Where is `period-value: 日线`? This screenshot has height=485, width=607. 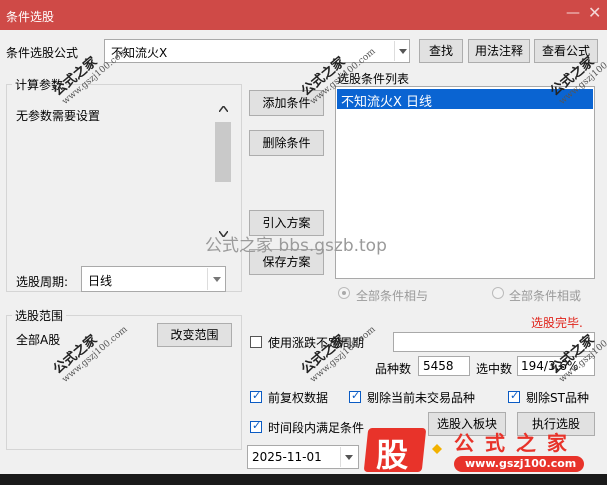
period-value: 日线 is located at coordinates (100, 281).